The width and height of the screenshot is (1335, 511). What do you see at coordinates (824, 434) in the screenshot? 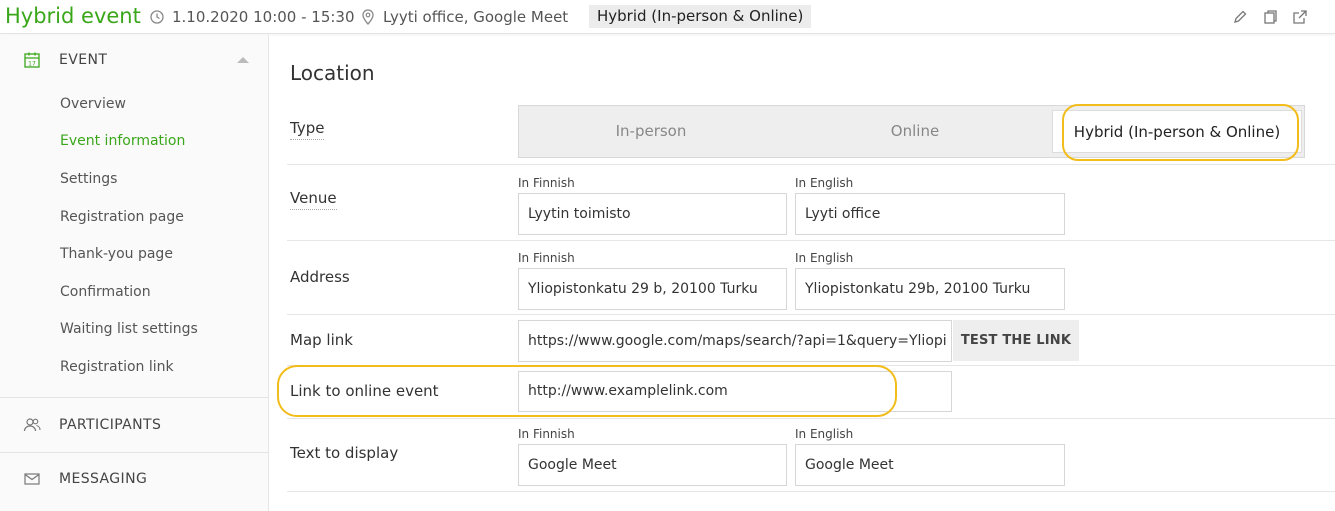
I see `display-english-label: In English` at bounding box center [824, 434].